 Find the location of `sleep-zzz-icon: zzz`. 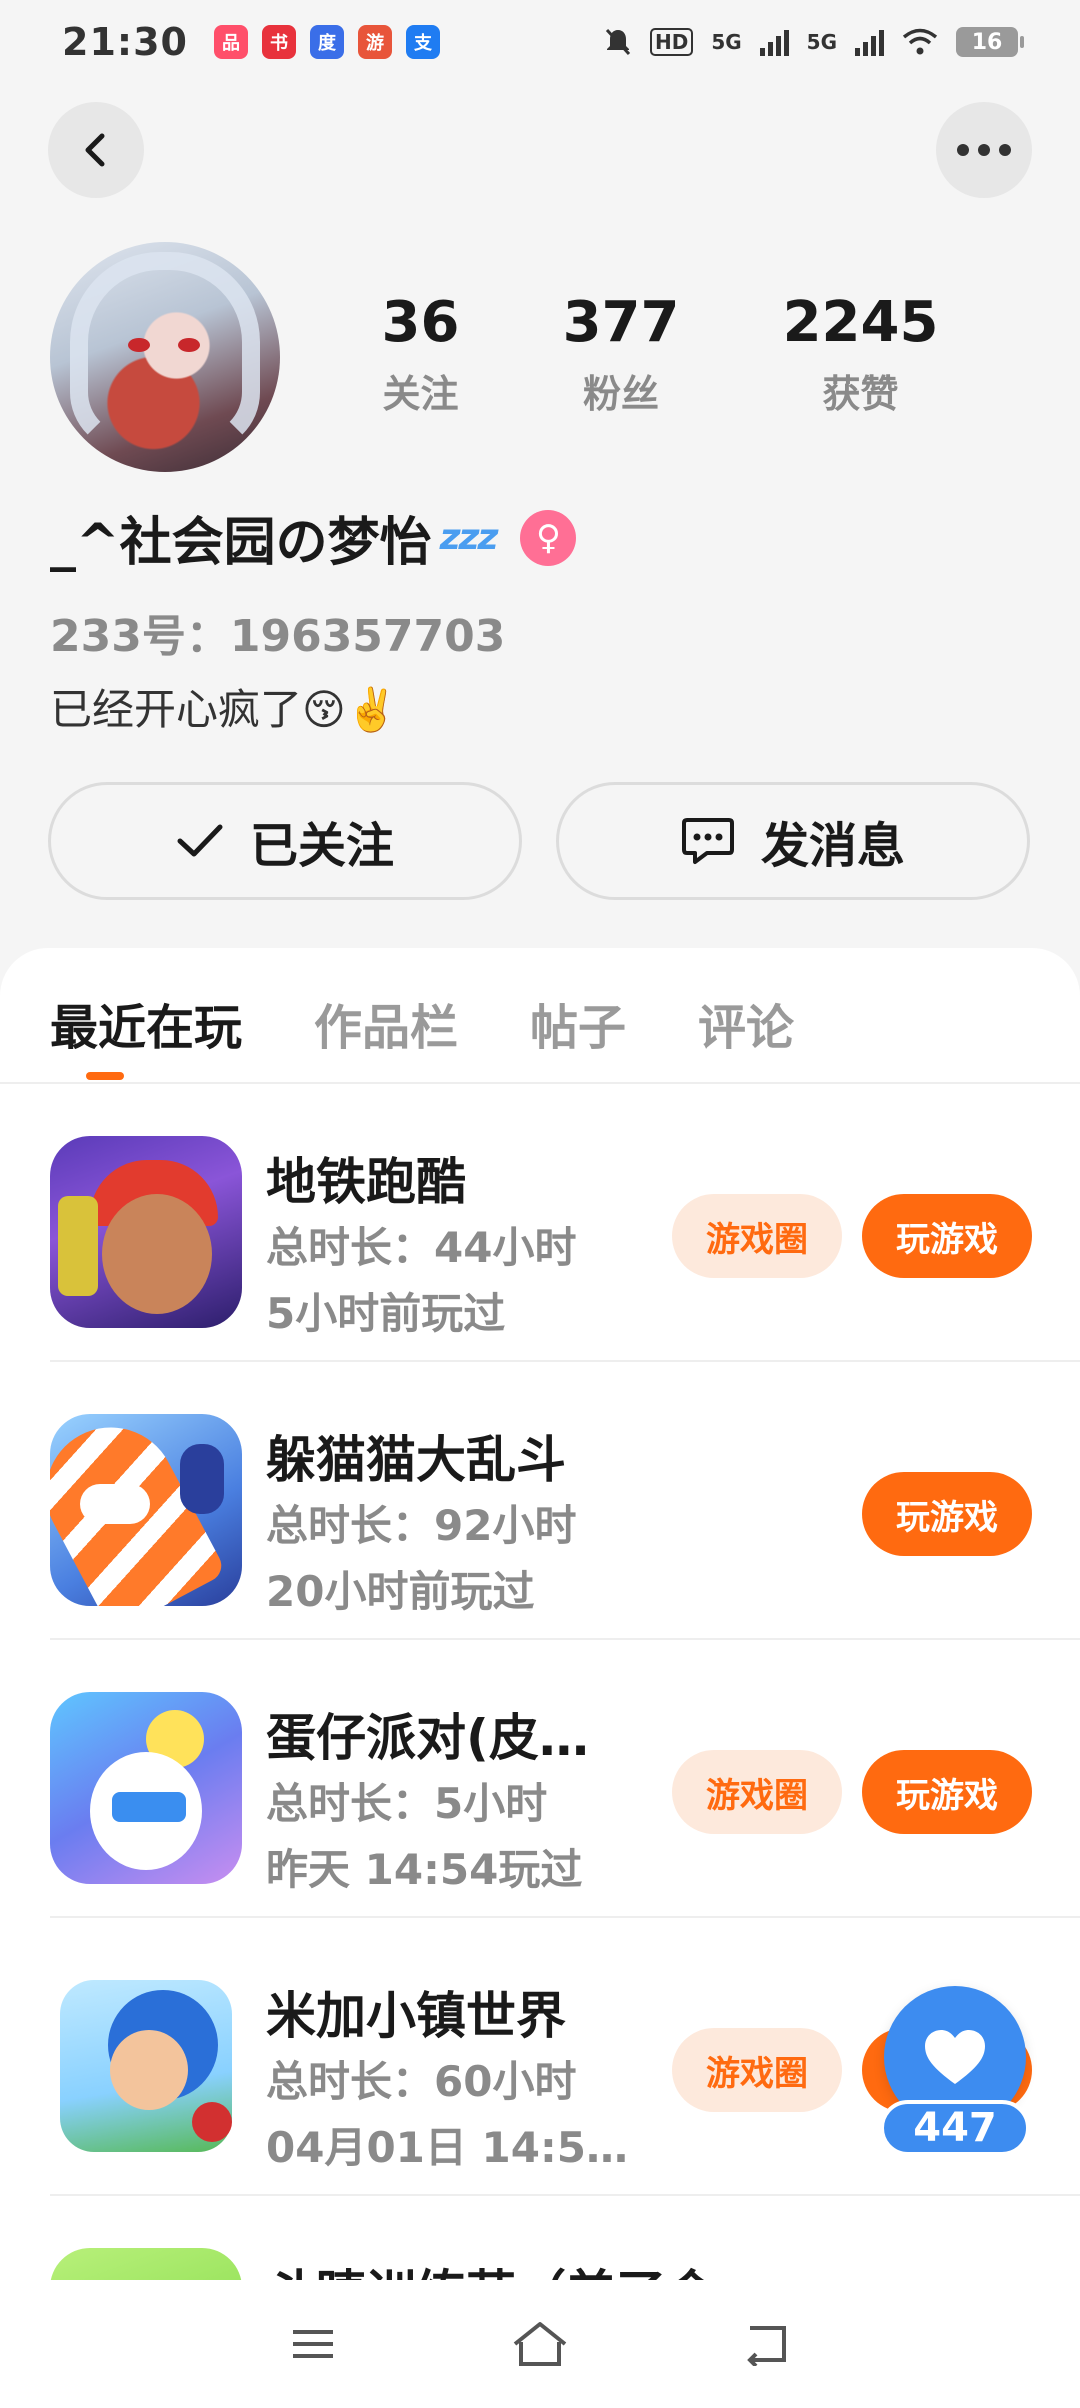

sleep-zzz-icon: zzz is located at coordinates (469, 537).